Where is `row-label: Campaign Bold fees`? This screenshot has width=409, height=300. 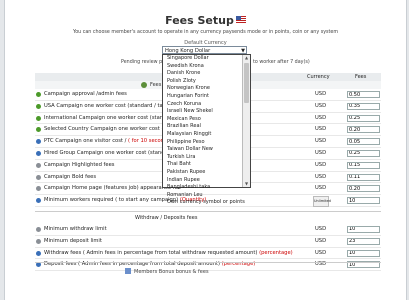 row-label: Campaign Bold fees is located at coordinates (70, 176).